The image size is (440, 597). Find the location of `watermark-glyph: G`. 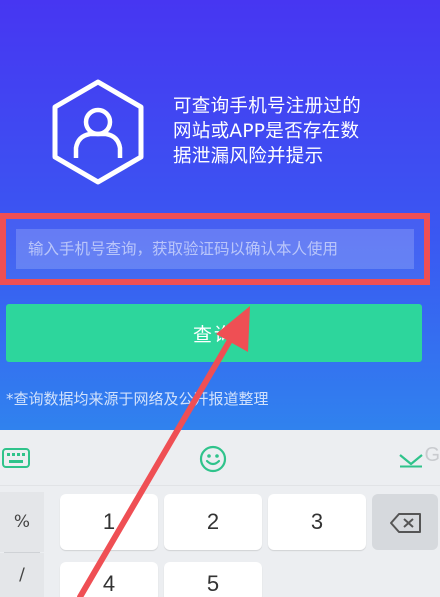

watermark-glyph: G is located at coordinates (432, 455).